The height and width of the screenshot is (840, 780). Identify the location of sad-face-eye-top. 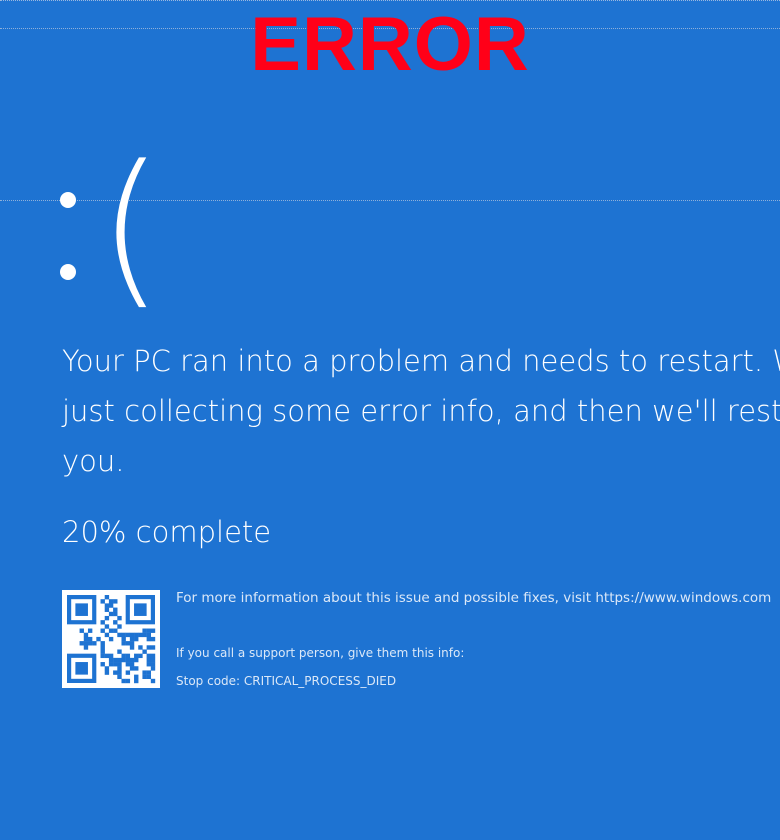
(68, 200).